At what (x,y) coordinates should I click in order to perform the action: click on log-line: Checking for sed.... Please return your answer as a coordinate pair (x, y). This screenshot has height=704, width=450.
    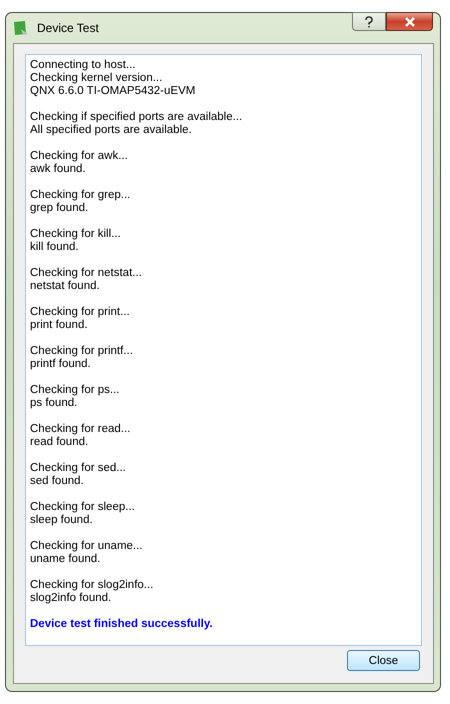
    Looking at the image, I should click on (78, 468).